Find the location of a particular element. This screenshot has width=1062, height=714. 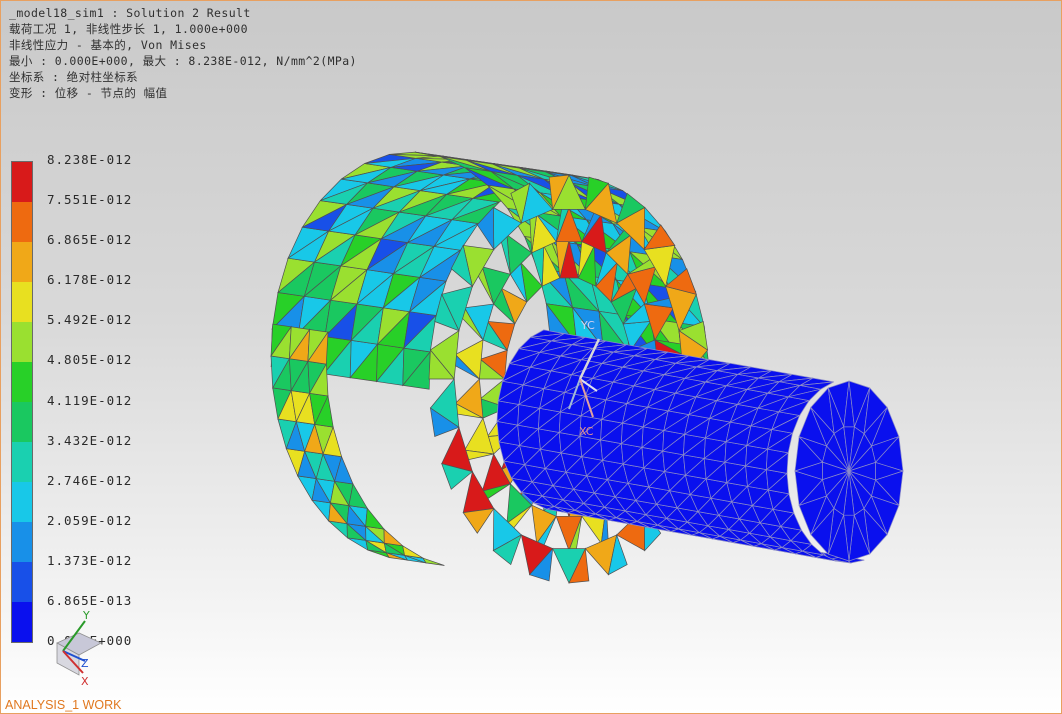

wcs-name-label: ANALYSIS_1 WORK is located at coordinates (63, 705).